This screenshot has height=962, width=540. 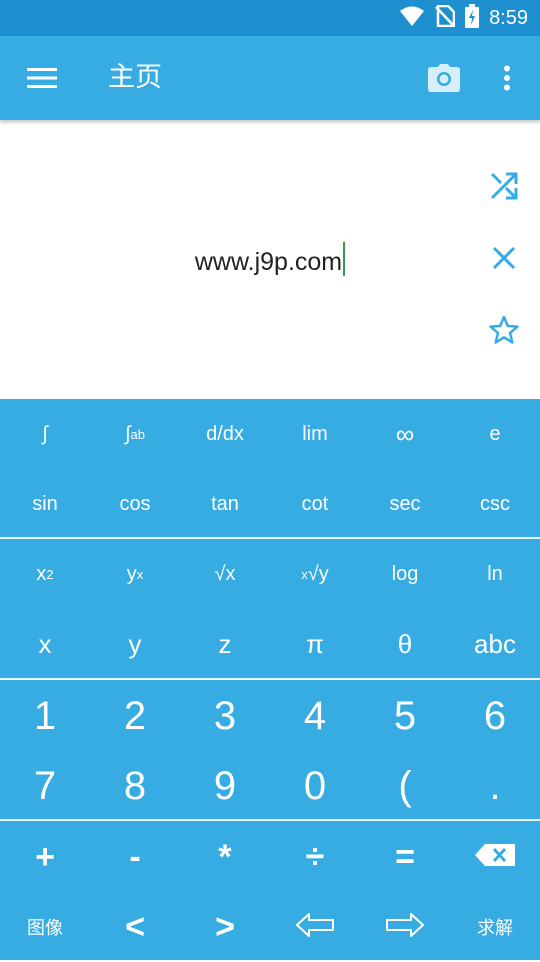 What do you see at coordinates (405, 857) in the screenshot?
I see `key-equals: =` at bounding box center [405, 857].